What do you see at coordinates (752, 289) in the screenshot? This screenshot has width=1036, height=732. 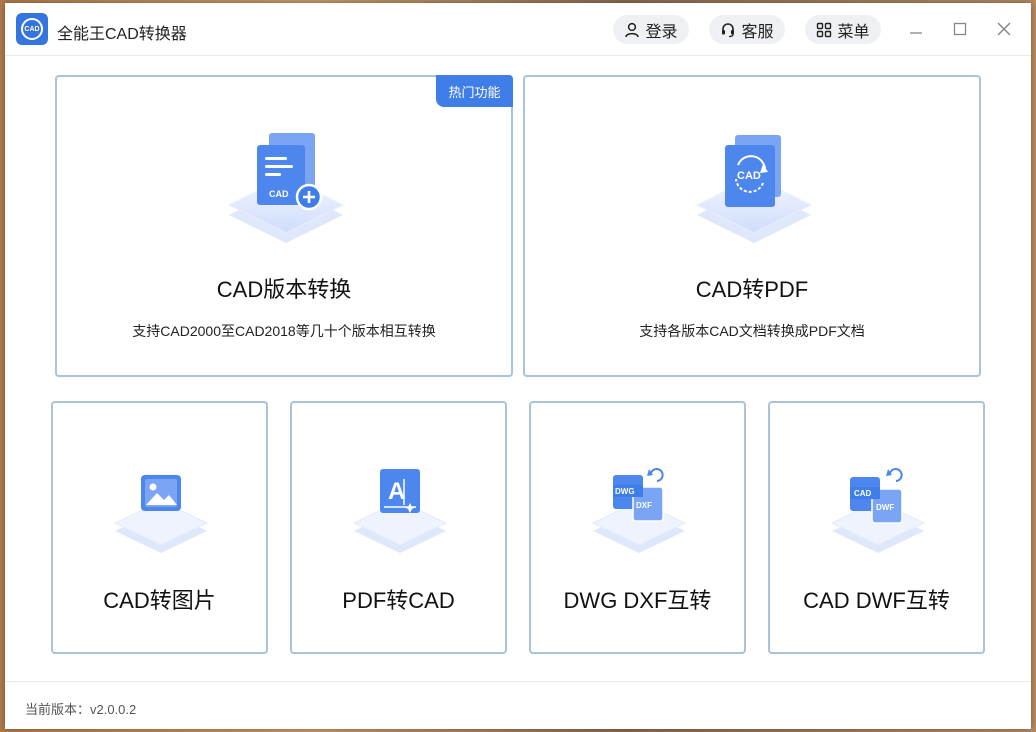 I see `feature-title: CAD转PDF` at bounding box center [752, 289].